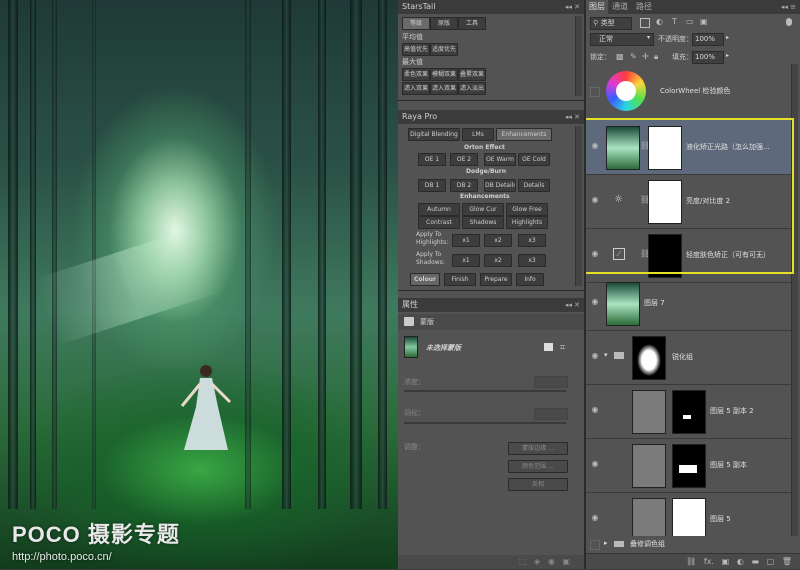 This screenshot has width=800, height=570. I want to click on lock-transparency-icon: ▩, so click(620, 56).